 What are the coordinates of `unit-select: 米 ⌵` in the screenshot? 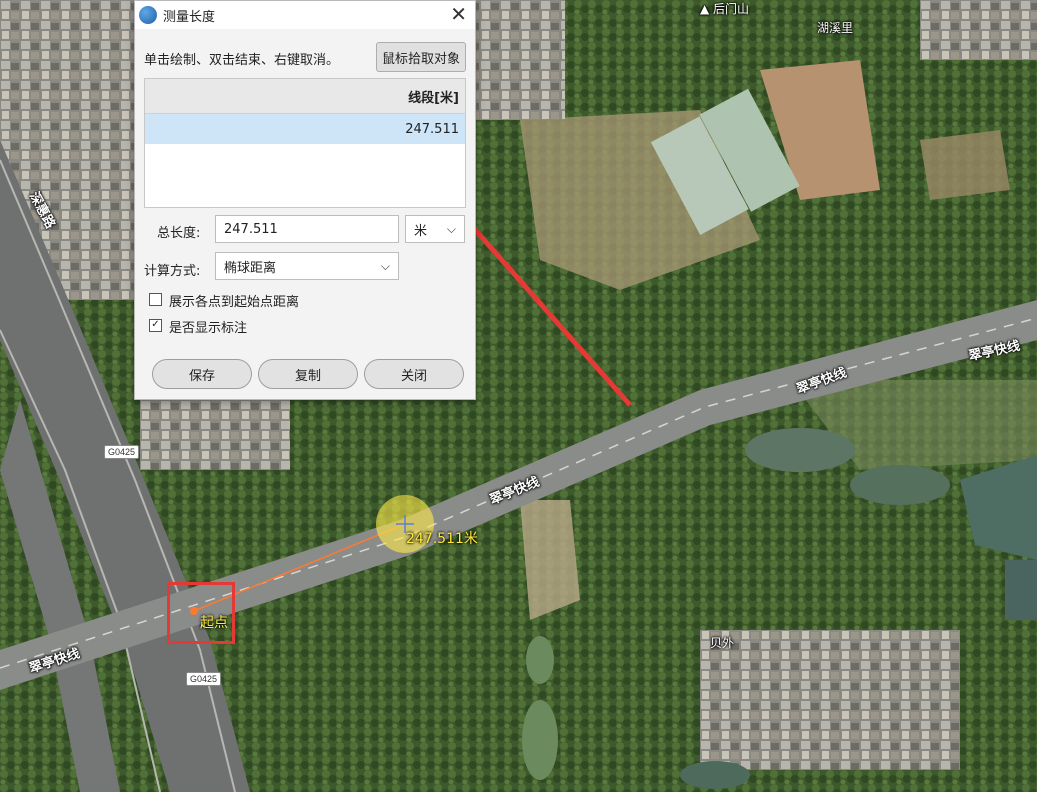 It's located at (435, 229).